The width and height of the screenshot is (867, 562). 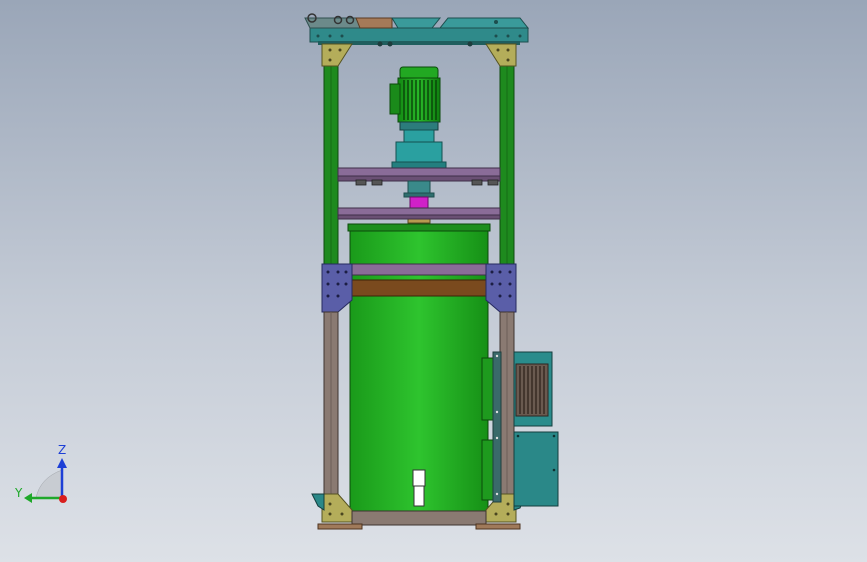 I want to click on coordinate-triad: Z Y, so click(x=40, y=473).